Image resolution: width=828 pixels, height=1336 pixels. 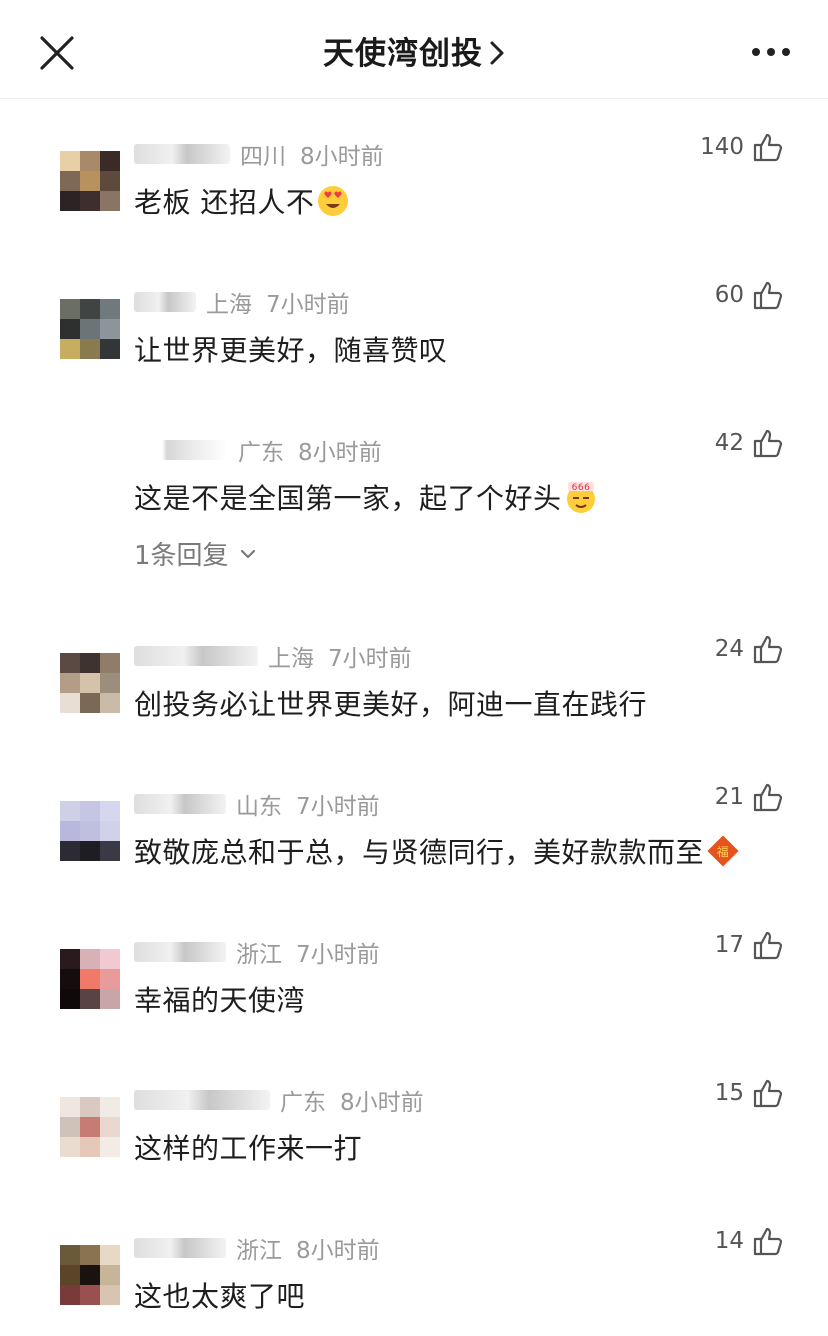 What do you see at coordinates (414, 809) in the screenshot?
I see `comment-item: 山东 7小时前 致敬庞总和于总，与贤德同行，美好款款而至 福 21` at bounding box center [414, 809].